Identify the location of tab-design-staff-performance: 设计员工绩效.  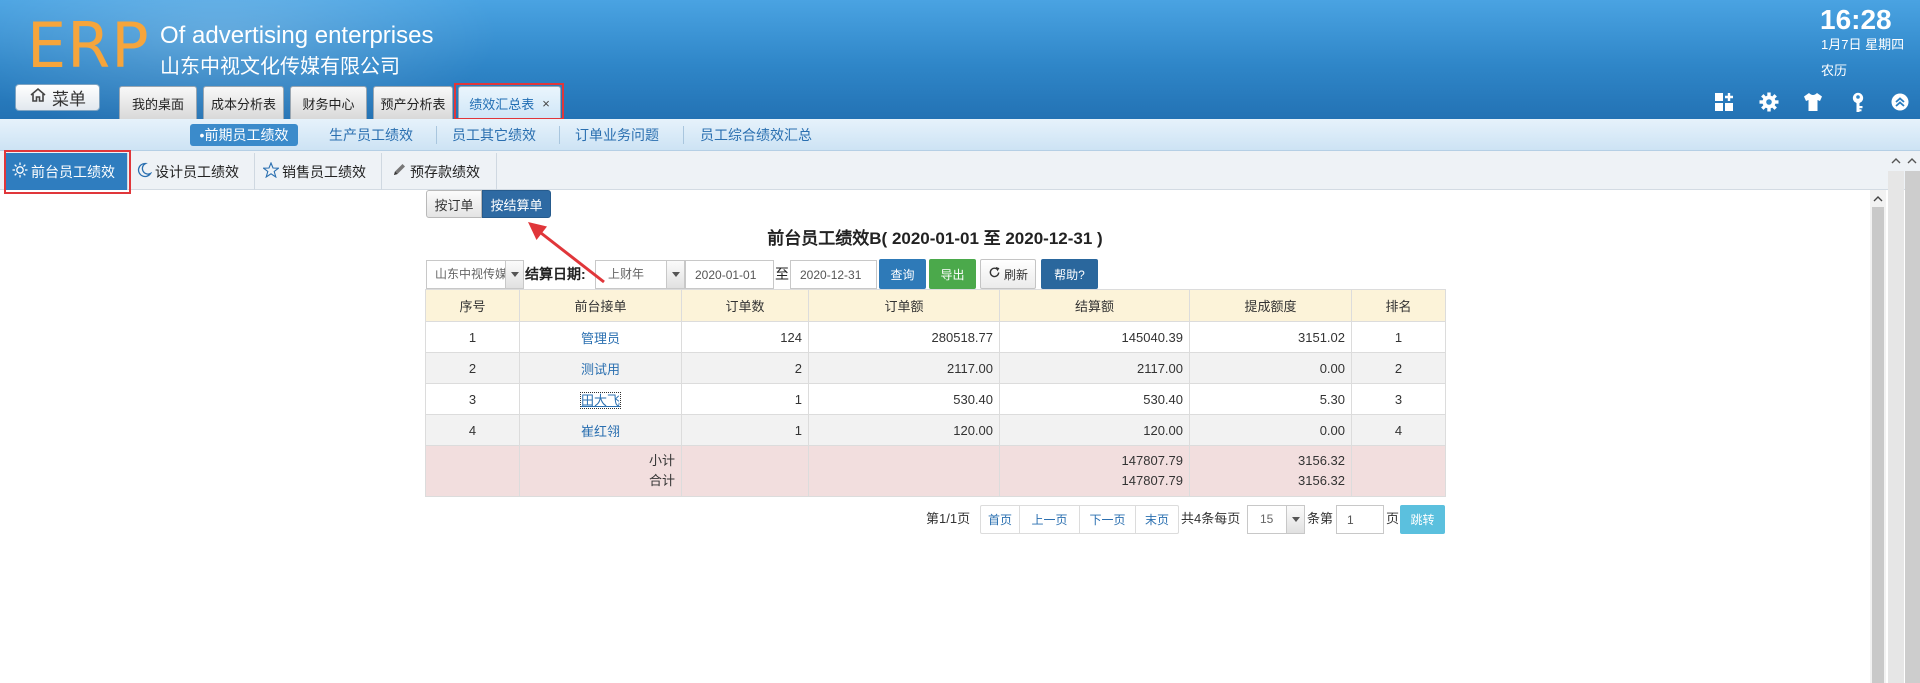
(192, 171).